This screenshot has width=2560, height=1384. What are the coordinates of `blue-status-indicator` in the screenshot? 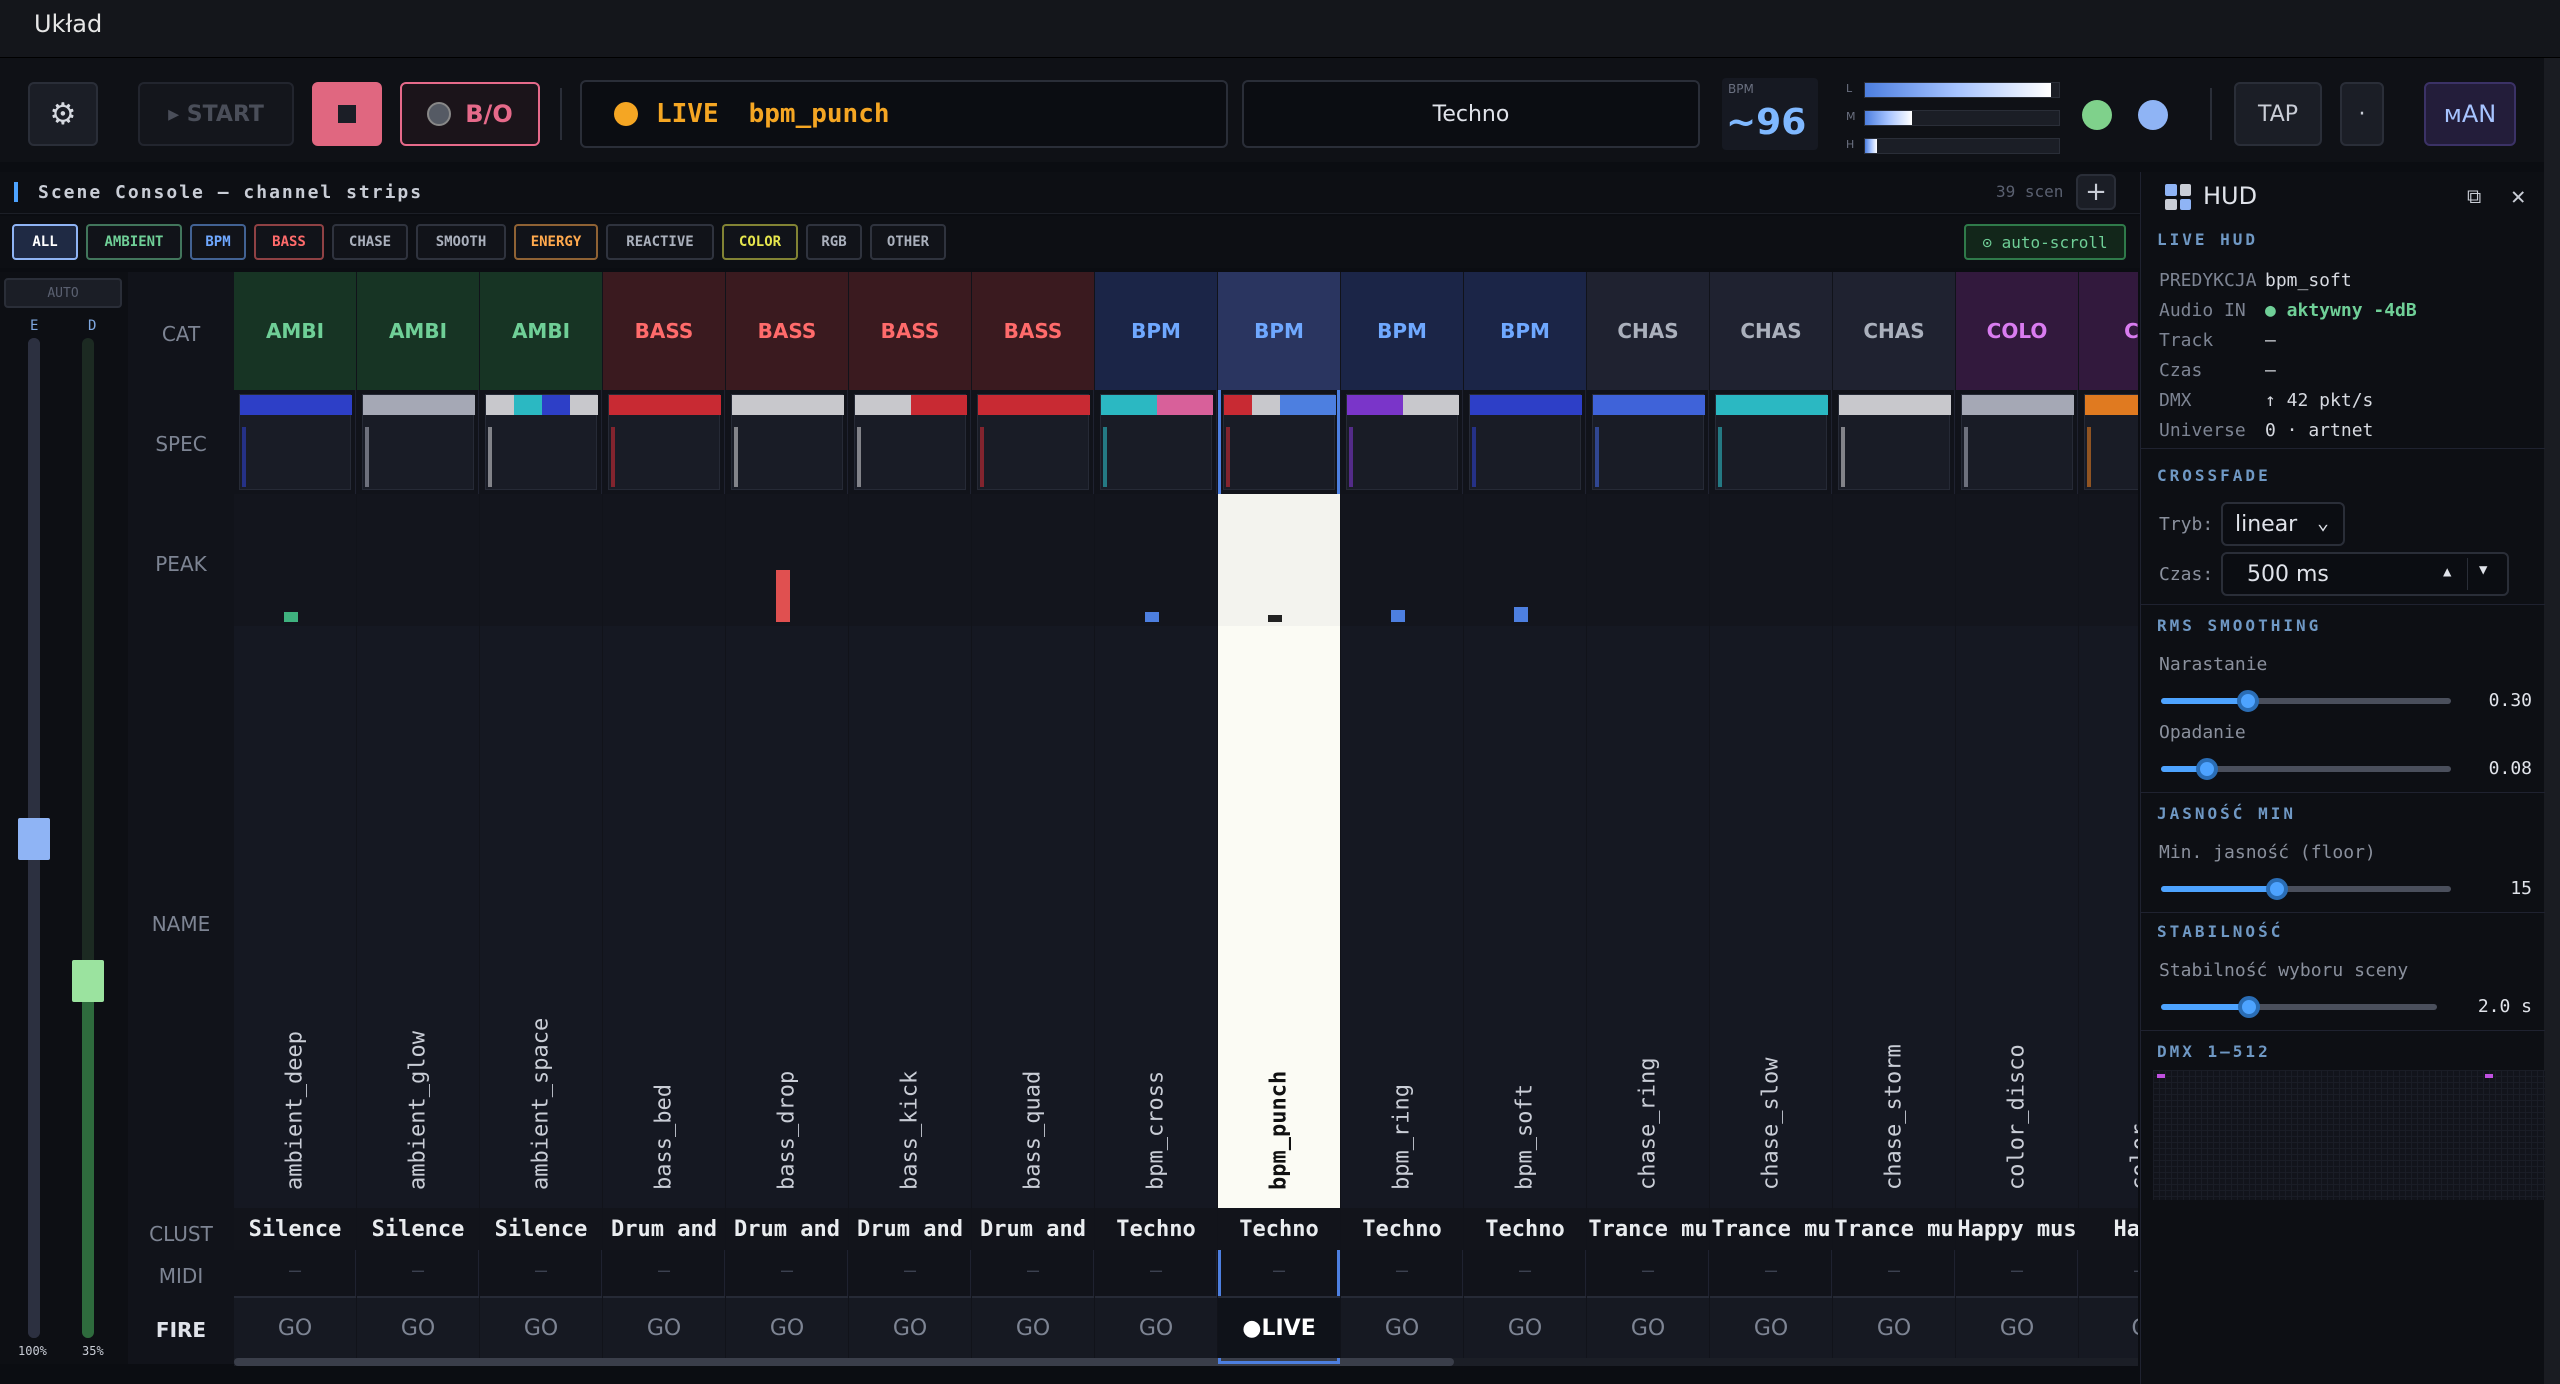 It's located at (2153, 115).